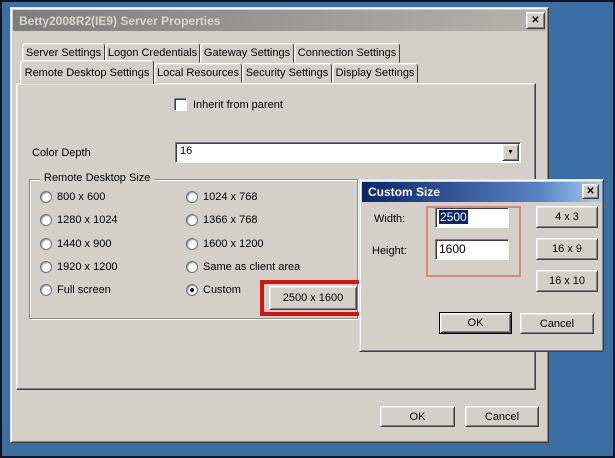  Describe the element at coordinates (46, 197) in the screenshot. I see `radio-800x600` at that location.